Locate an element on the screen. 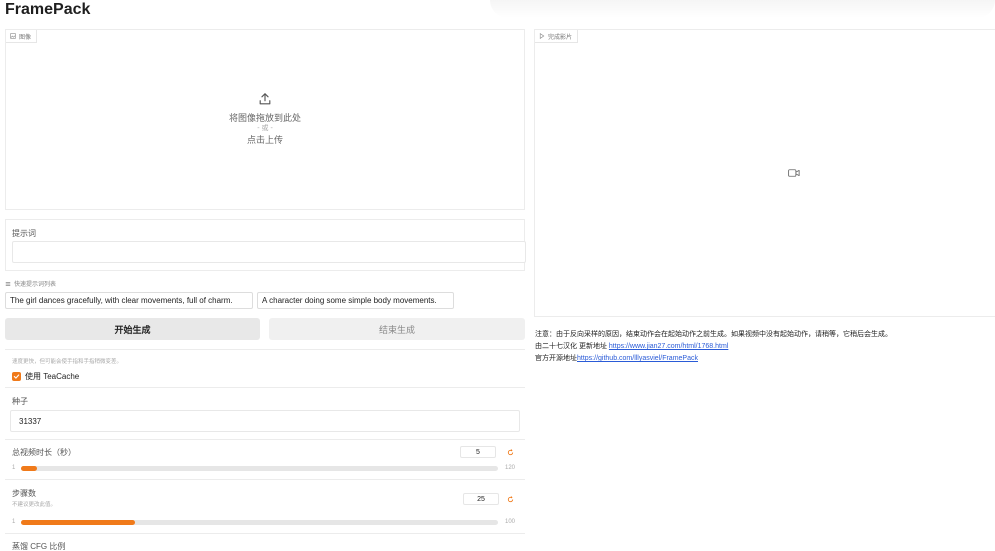  duration-number-input: 5 is located at coordinates (478, 452).